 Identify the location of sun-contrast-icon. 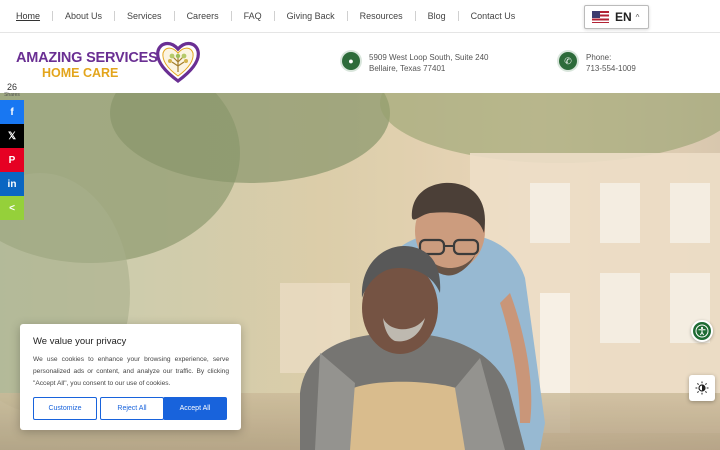
(702, 388).